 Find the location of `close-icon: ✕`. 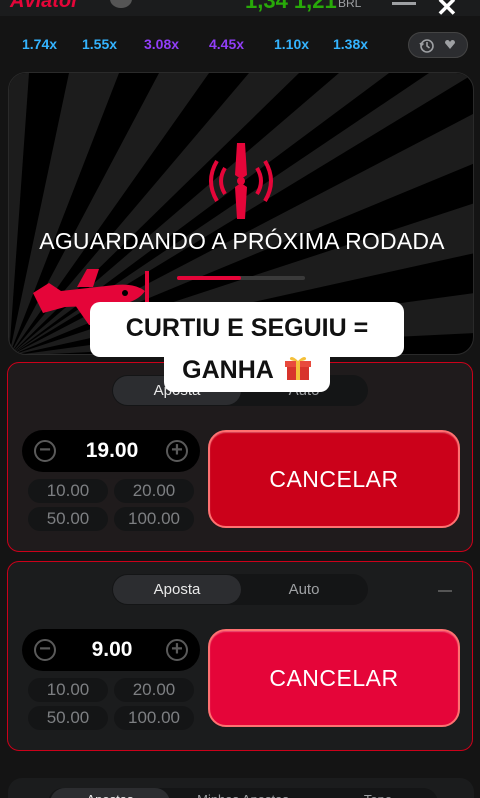

close-icon: ✕ is located at coordinates (447, 8).